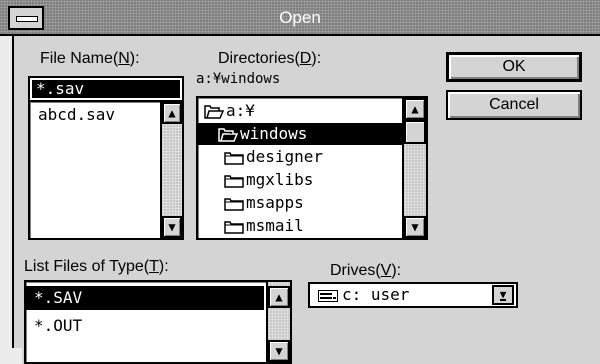 This screenshot has height=364, width=600. Describe the element at coordinates (270, 58) in the screenshot. I see `directories-label: Directories(D):` at that location.